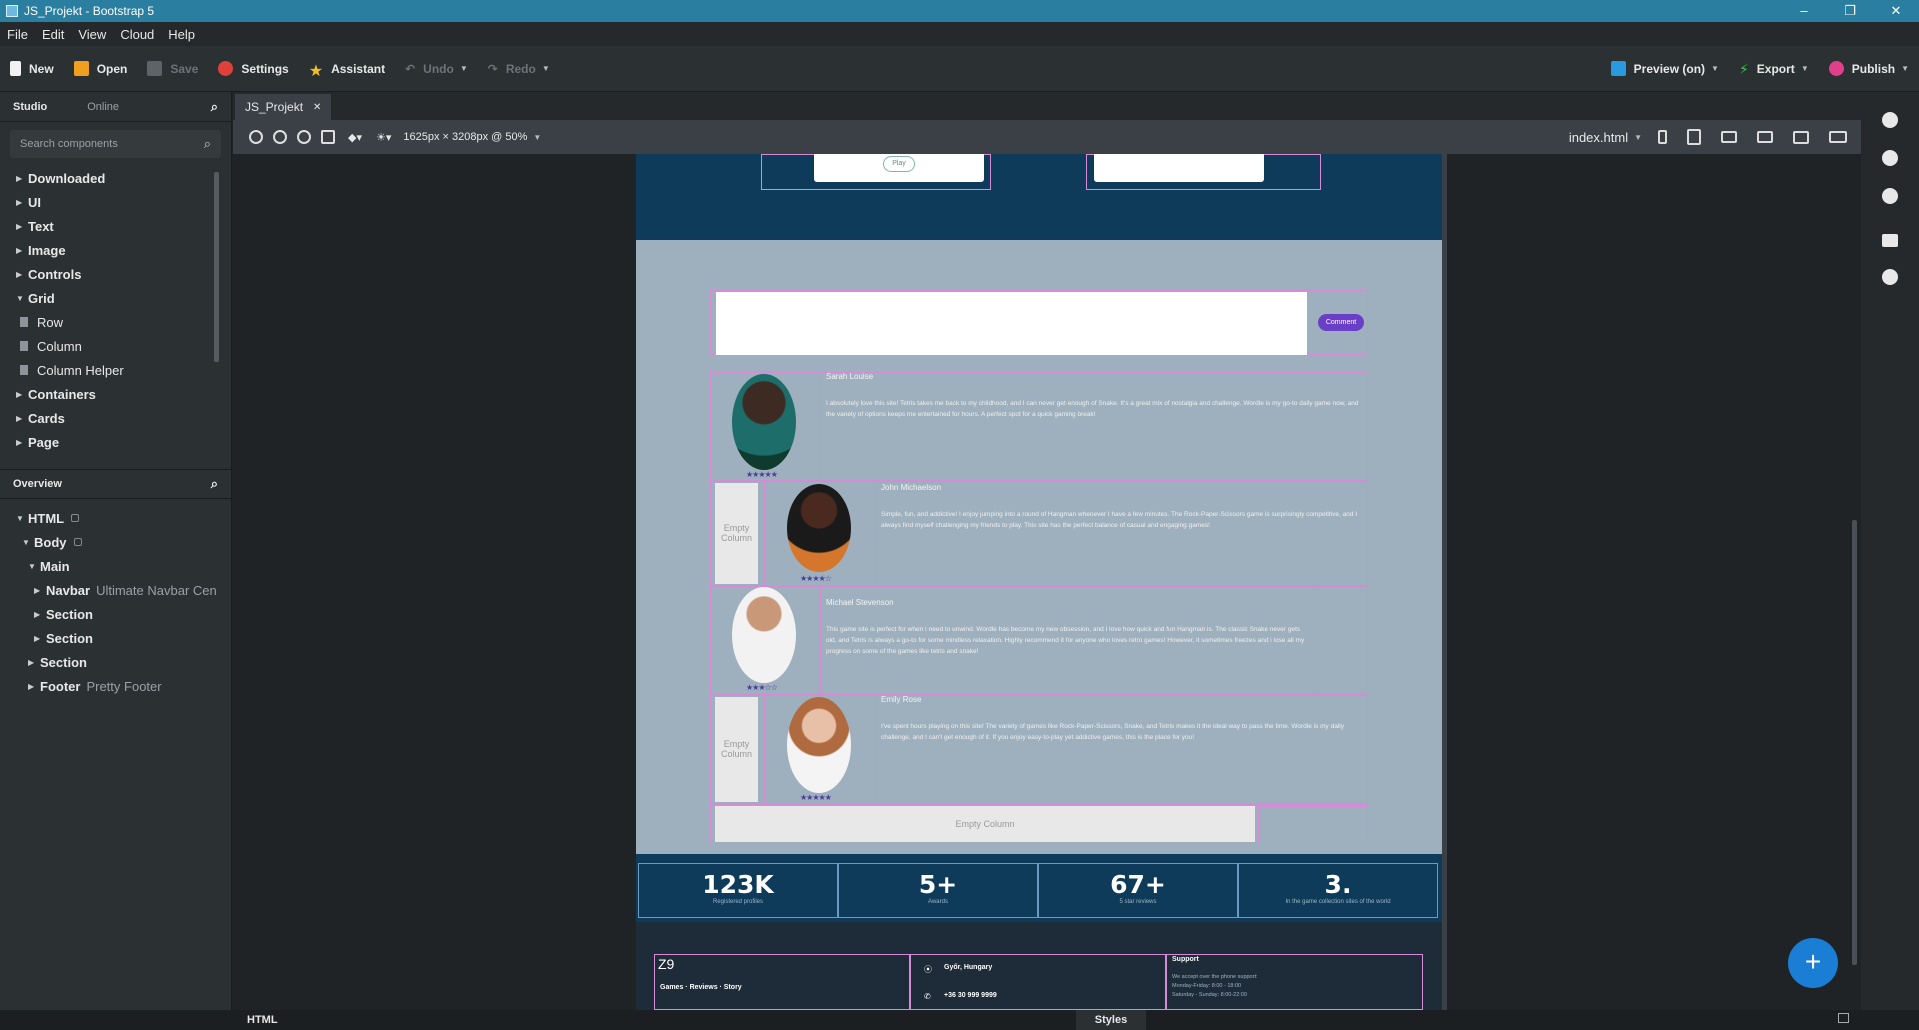 This screenshot has width=1919, height=1030. I want to click on menu-cloud: Cloud, so click(137, 34).